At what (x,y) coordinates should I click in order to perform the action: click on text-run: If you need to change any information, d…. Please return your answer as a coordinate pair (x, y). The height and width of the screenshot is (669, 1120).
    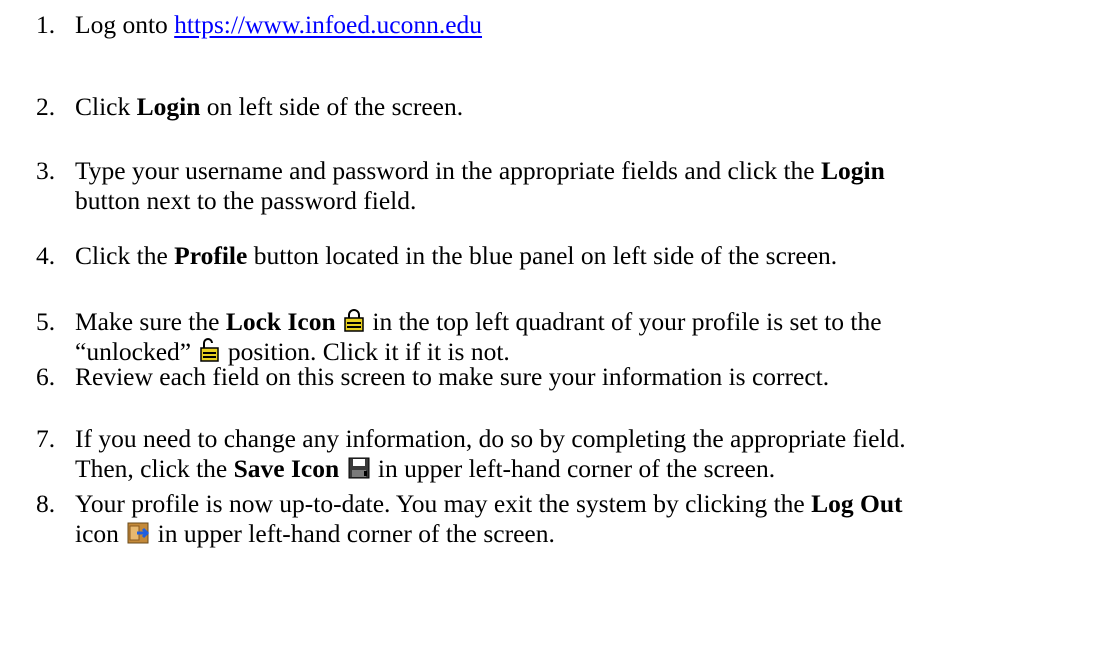
    Looking at the image, I should click on (490, 438).